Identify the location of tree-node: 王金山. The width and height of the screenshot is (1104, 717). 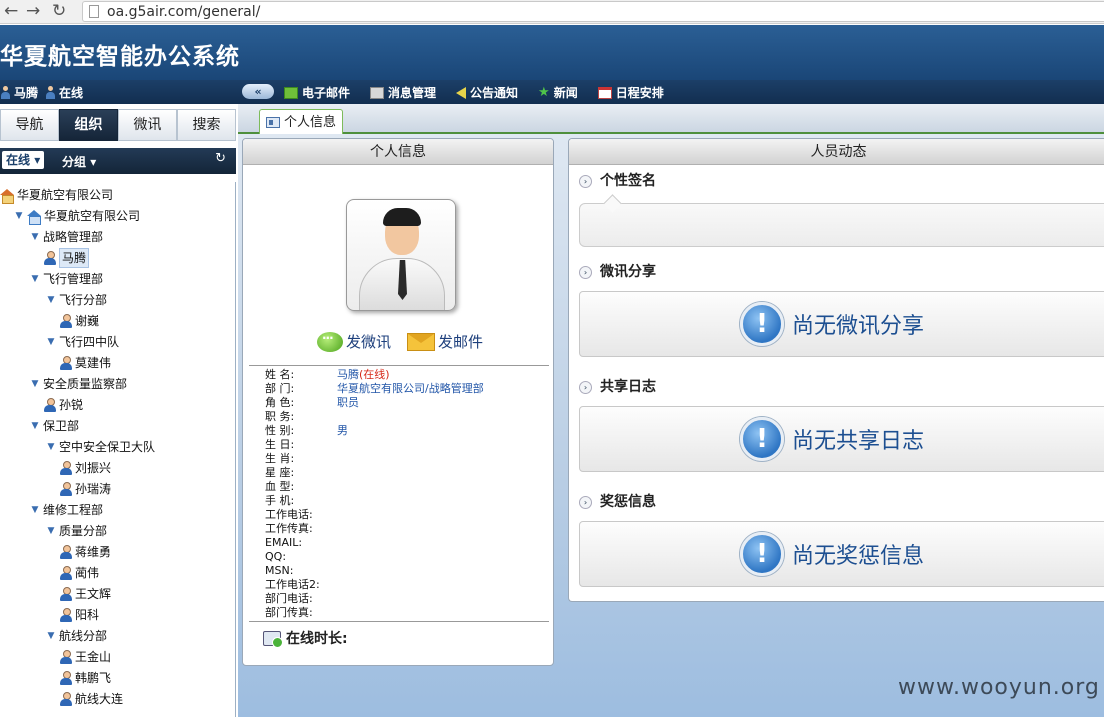
(85, 657).